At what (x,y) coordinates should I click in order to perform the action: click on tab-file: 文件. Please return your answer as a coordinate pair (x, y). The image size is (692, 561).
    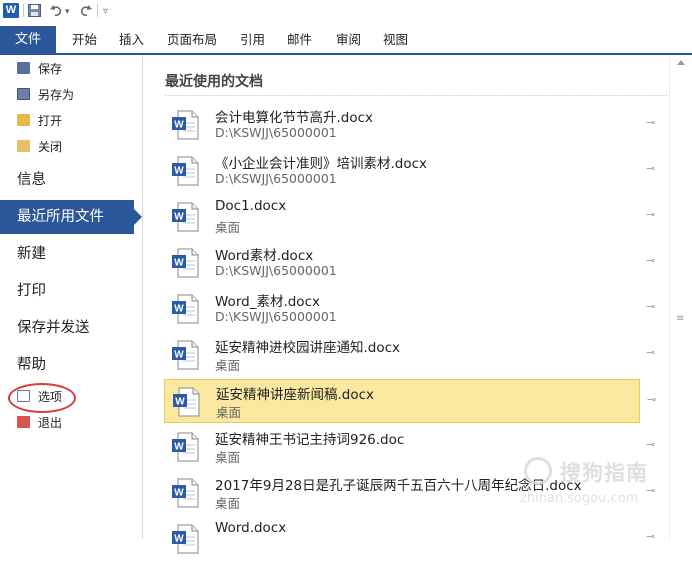
    Looking at the image, I should click on (28, 39).